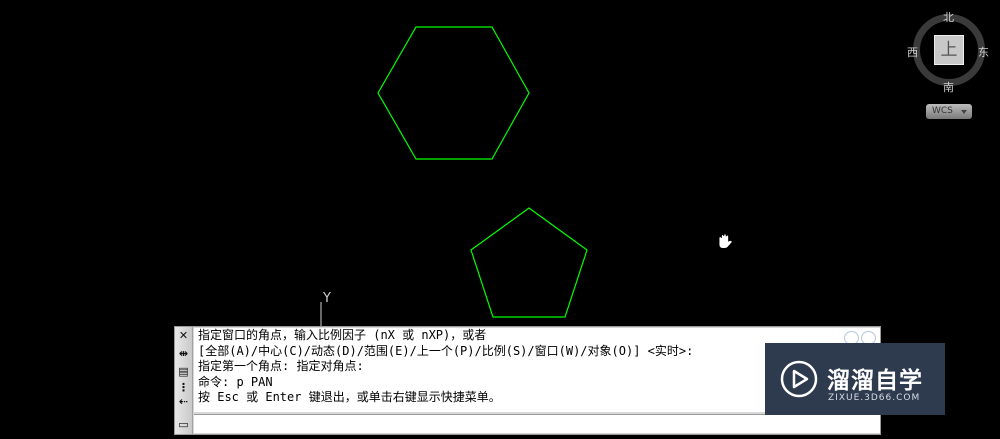 The height and width of the screenshot is (439, 1000). I want to click on compass-east: 东, so click(983, 52).